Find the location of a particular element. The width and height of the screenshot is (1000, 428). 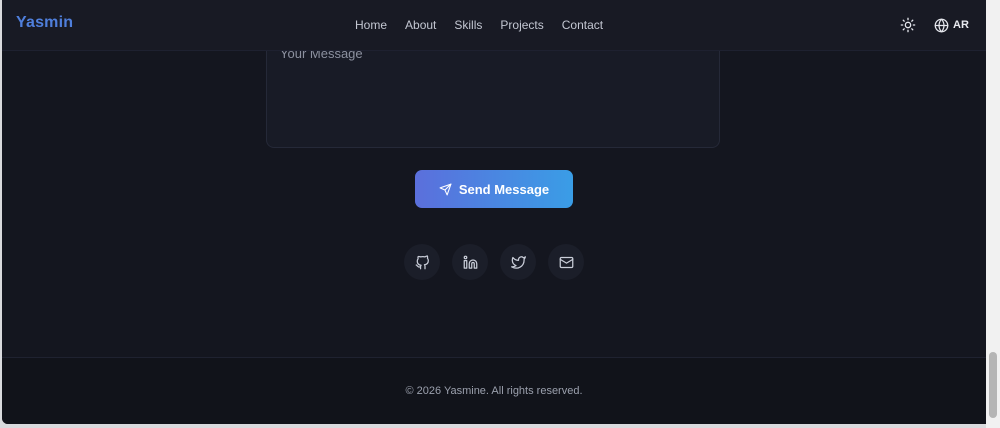

twitter-link is located at coordinates (518, 262).